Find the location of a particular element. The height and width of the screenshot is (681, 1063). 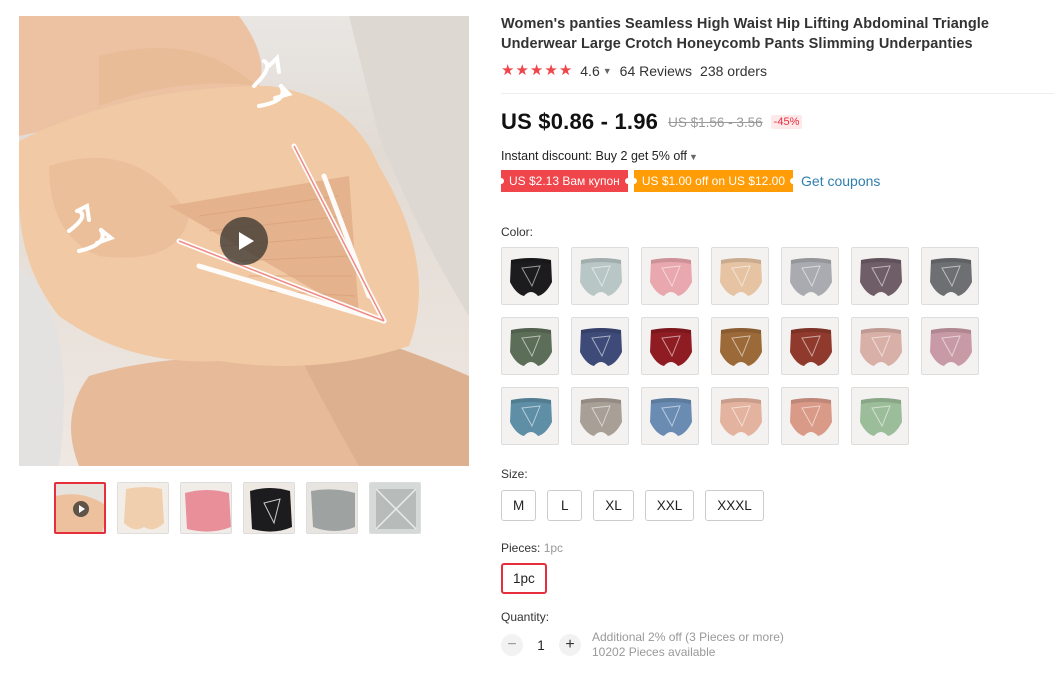

reviews-link: 64 Reviews is located at coordinates (656, 71).